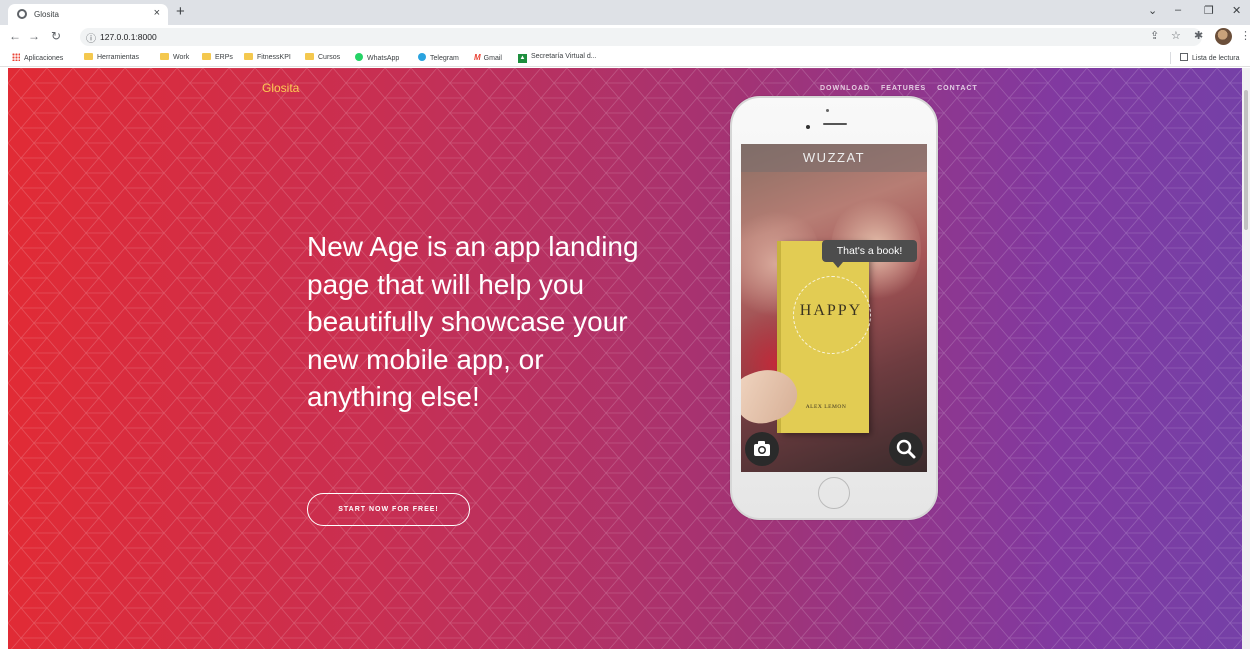 This screenshot has height=649, width=1250. Describe the element at coordinates (217, 57) in the screenshot. I see `bookmark-erps: ERPs` at that location.